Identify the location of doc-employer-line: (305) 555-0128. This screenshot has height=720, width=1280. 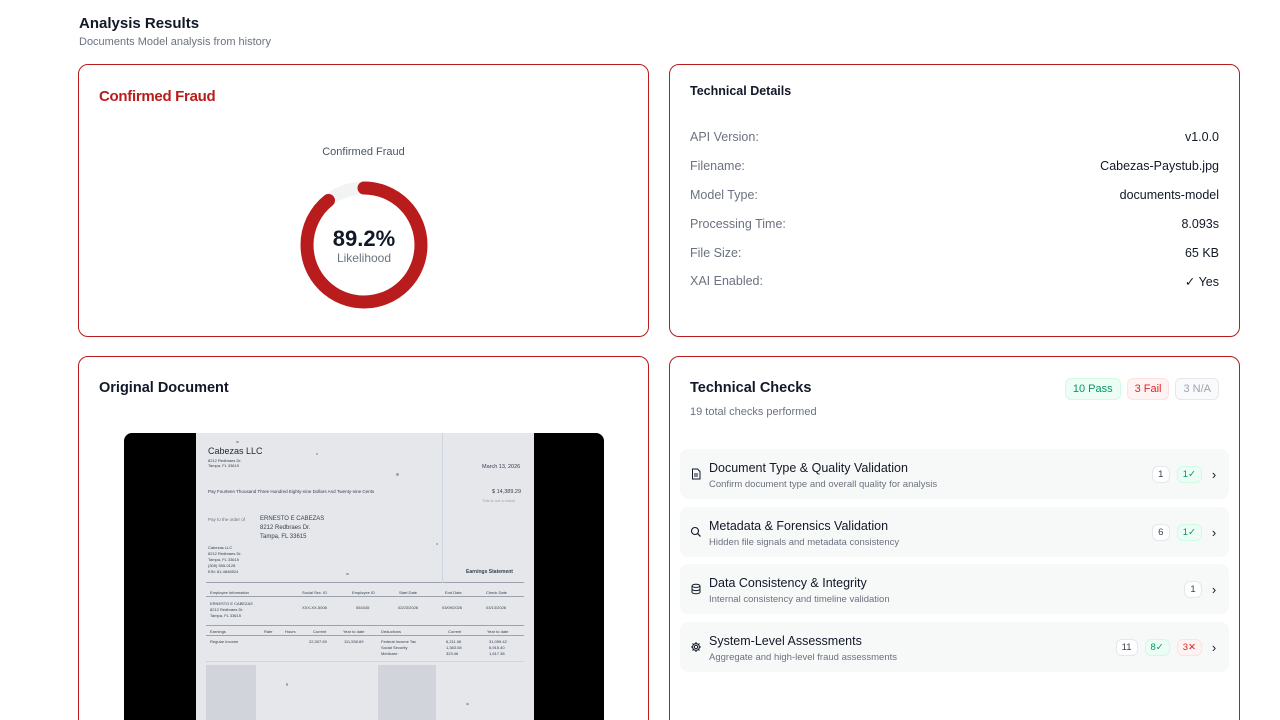
(222, 565).